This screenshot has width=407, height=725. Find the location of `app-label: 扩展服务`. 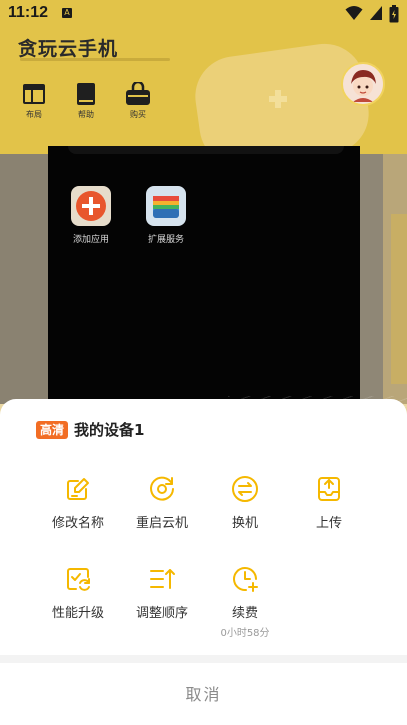

app-label: 扩展服务 is located at coordinates (165, 240).